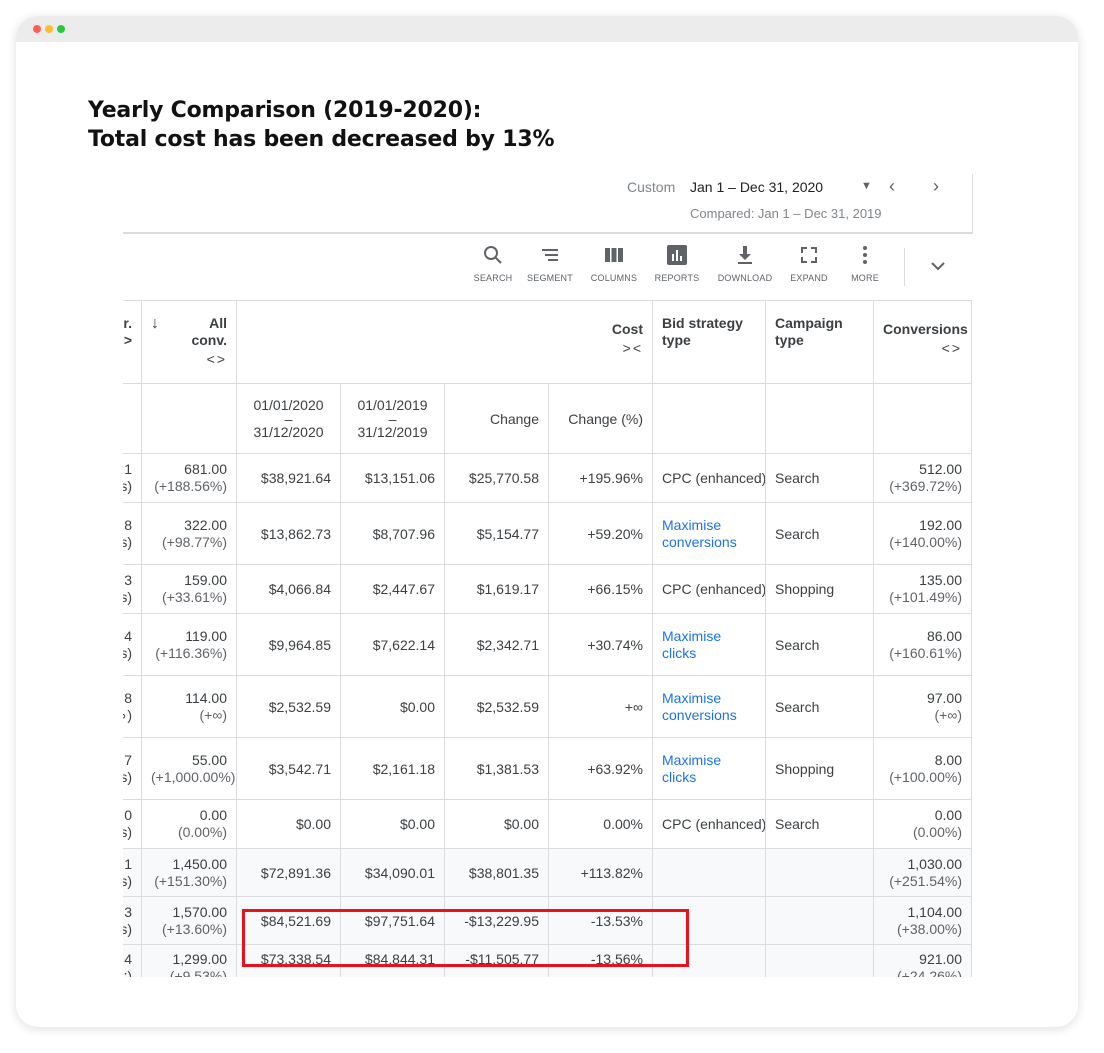  Describe the element at coordinates (866, 186) in the screenshot. I see `date-dropdown-icon: ▼` at that location.